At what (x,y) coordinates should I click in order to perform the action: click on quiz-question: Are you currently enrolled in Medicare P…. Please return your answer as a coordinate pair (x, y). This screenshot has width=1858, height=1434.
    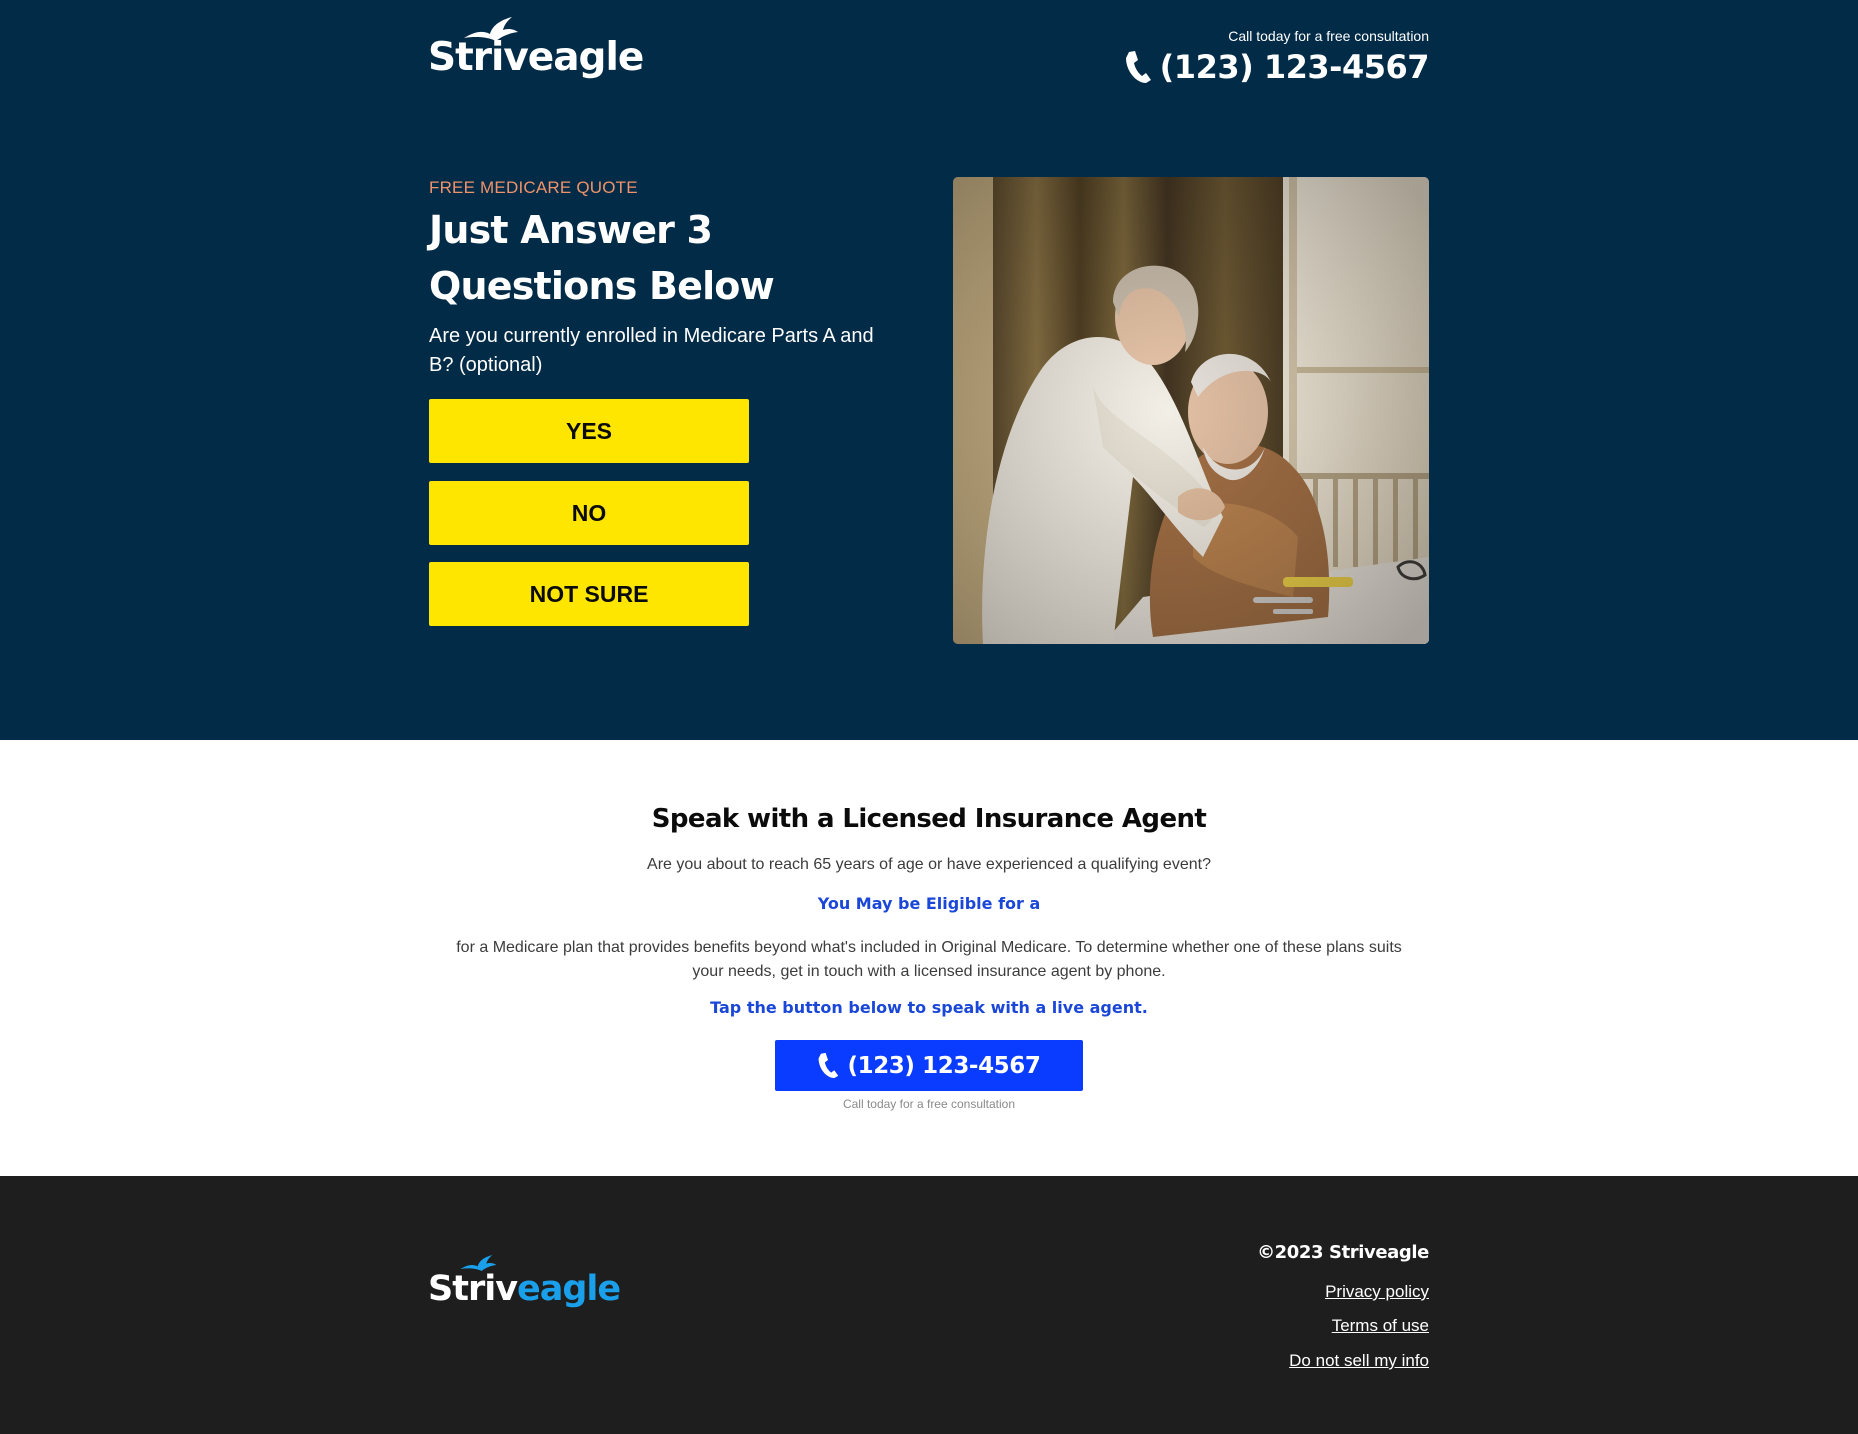
    Looking at the image, I should click on (651, 350).